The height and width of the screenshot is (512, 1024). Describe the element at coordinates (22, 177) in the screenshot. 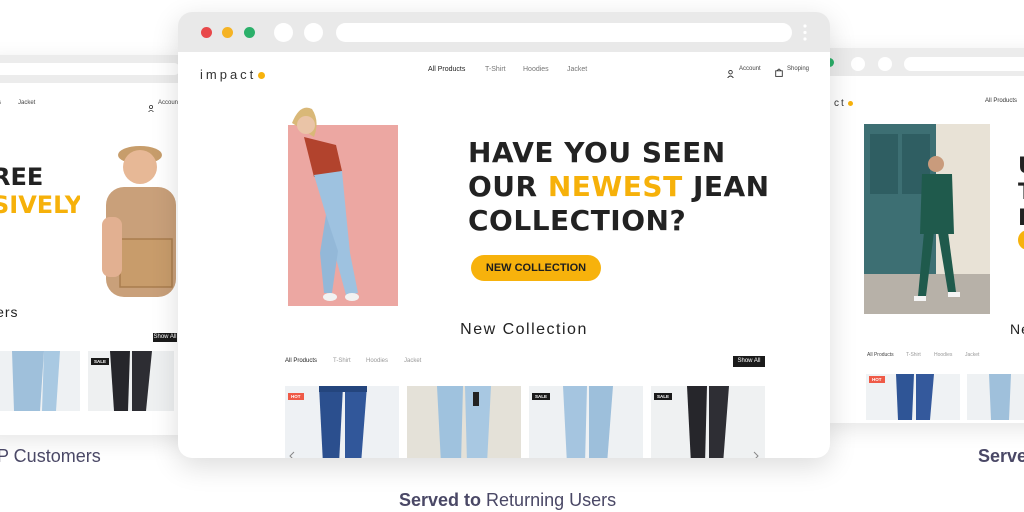

I see `left-hero-line1: REE` at that location.